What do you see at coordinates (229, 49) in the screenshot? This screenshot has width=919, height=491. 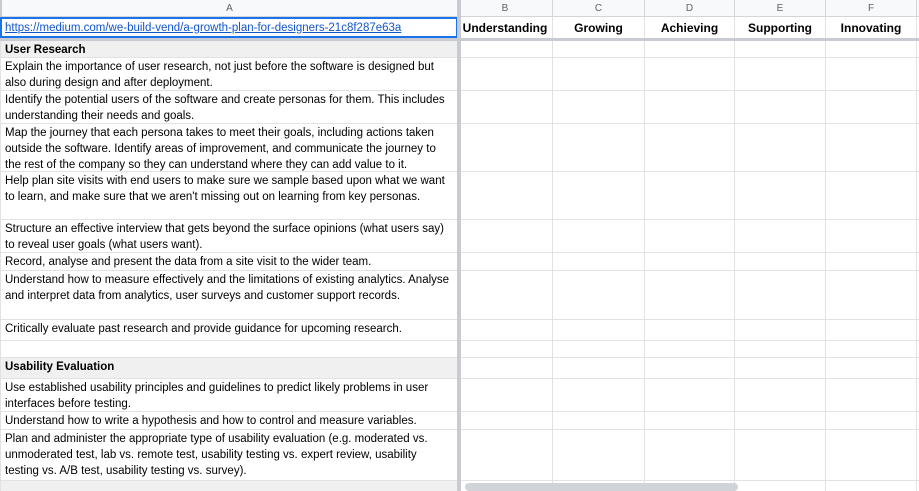 I see `cell-a: User Research` at bounding box center [229, 49].